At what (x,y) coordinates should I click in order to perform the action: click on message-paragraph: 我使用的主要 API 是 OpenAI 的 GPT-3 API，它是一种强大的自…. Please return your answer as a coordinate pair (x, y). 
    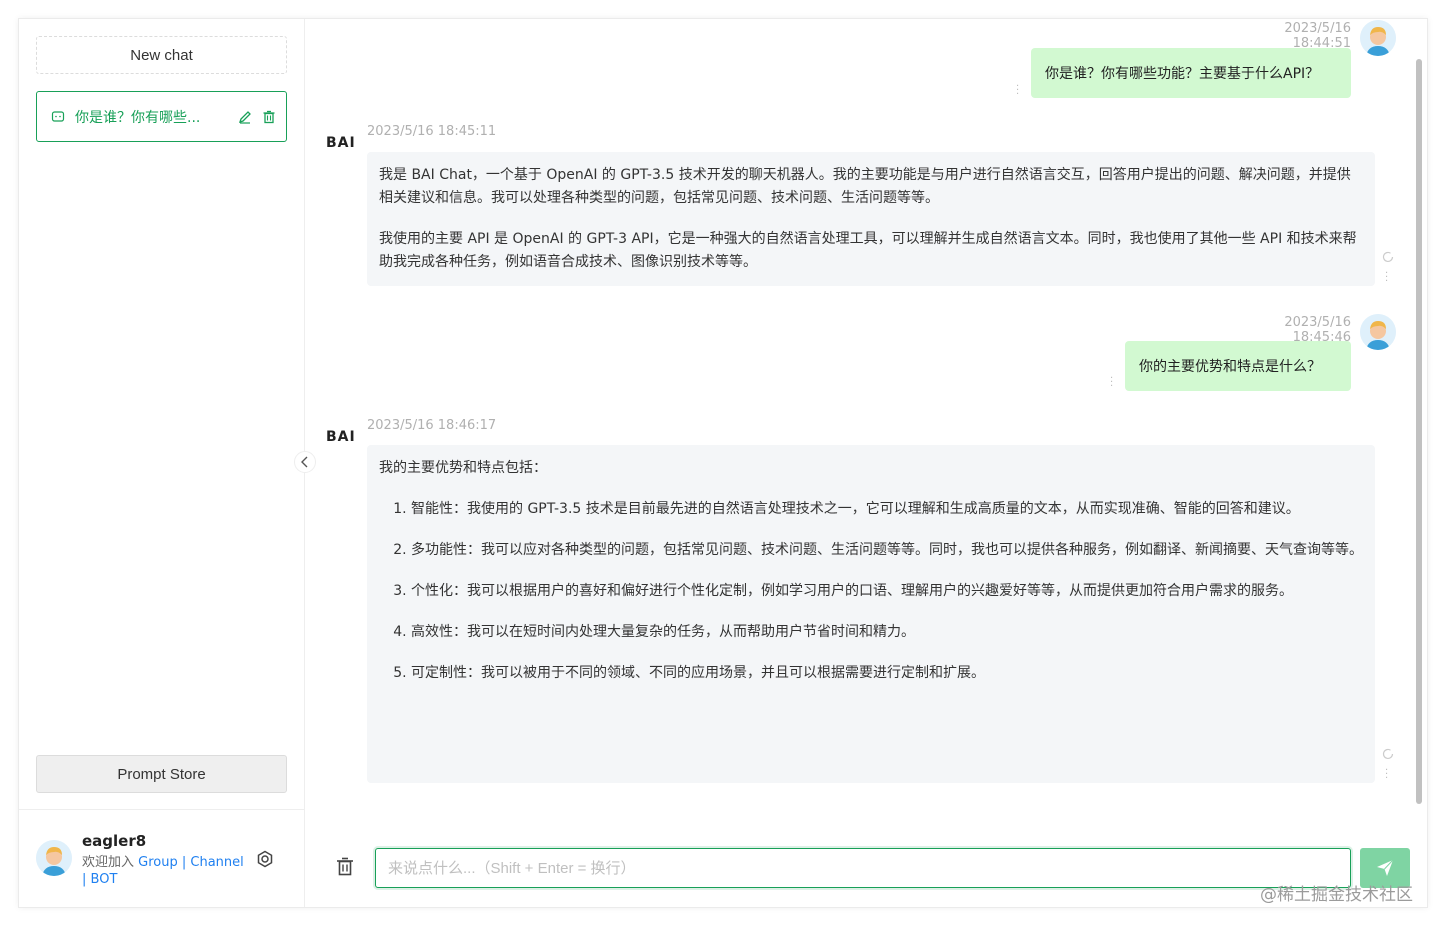
    Looking at the image, I should click on (868, 250).